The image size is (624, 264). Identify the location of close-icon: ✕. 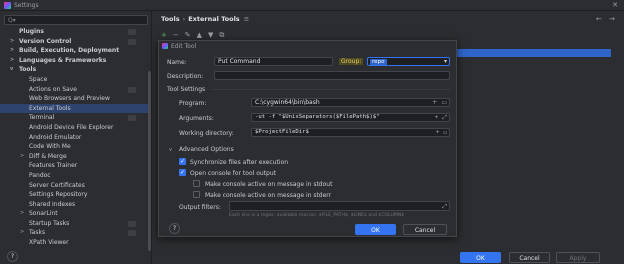
(615, 5).